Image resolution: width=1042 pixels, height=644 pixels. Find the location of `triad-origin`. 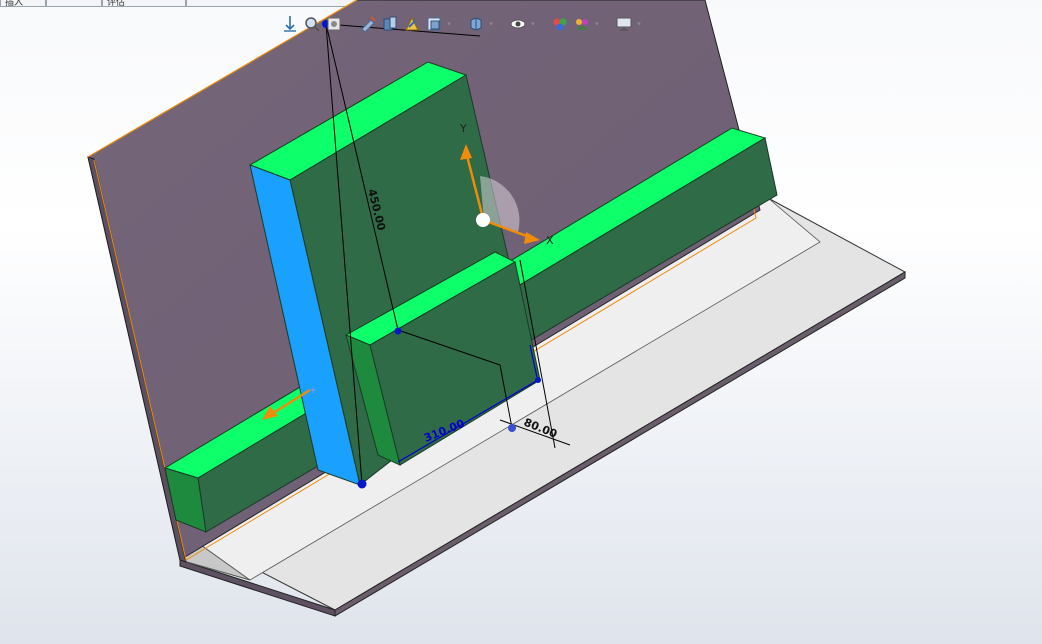

triad-origin is located at coordinates (483, 220).